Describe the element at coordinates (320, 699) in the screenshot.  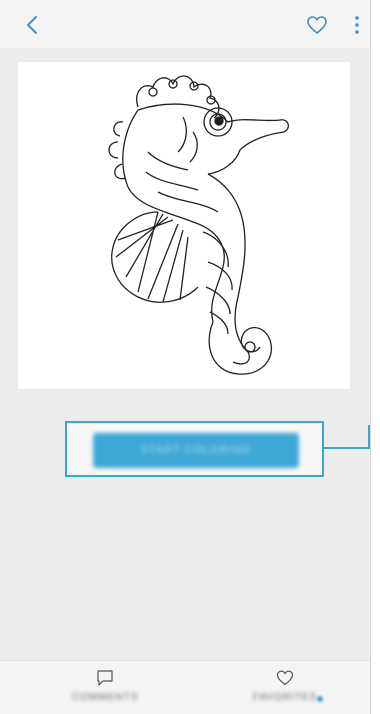
I see `notification-dot` at that location.